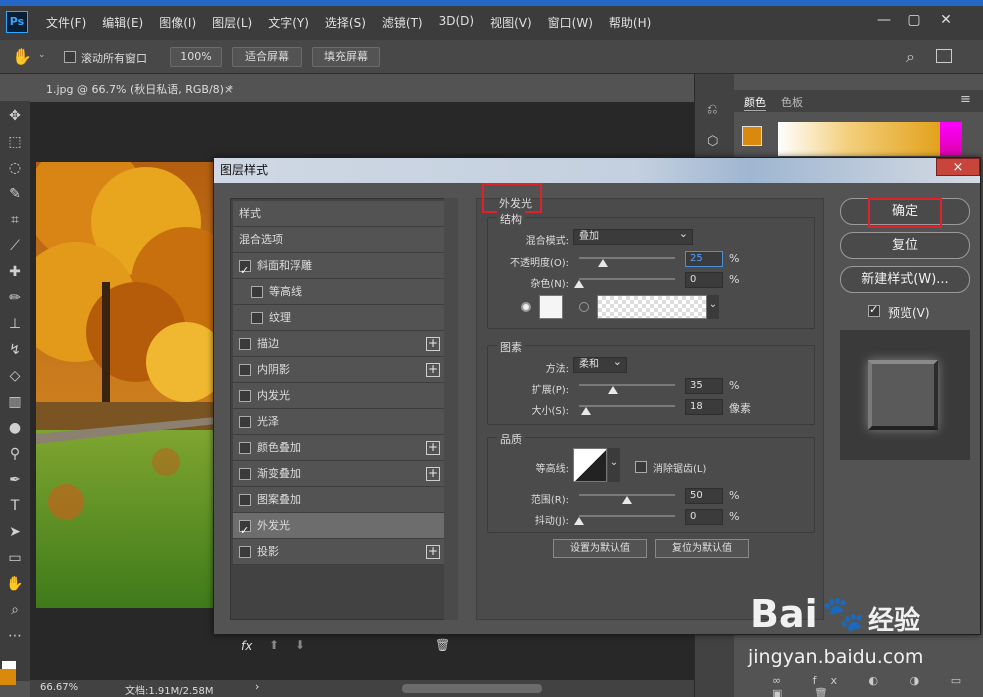  Describe the element at coordinates (15, 402) in the screenshot. I see `gradient-tool-icon: ▥` at that location.